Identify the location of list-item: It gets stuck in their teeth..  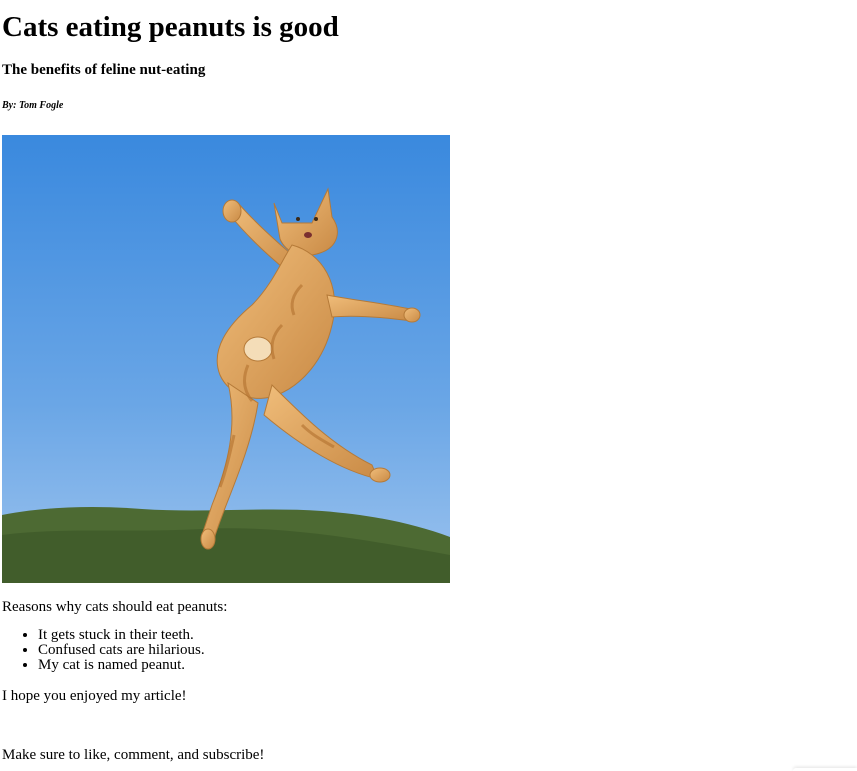
(121, 635).